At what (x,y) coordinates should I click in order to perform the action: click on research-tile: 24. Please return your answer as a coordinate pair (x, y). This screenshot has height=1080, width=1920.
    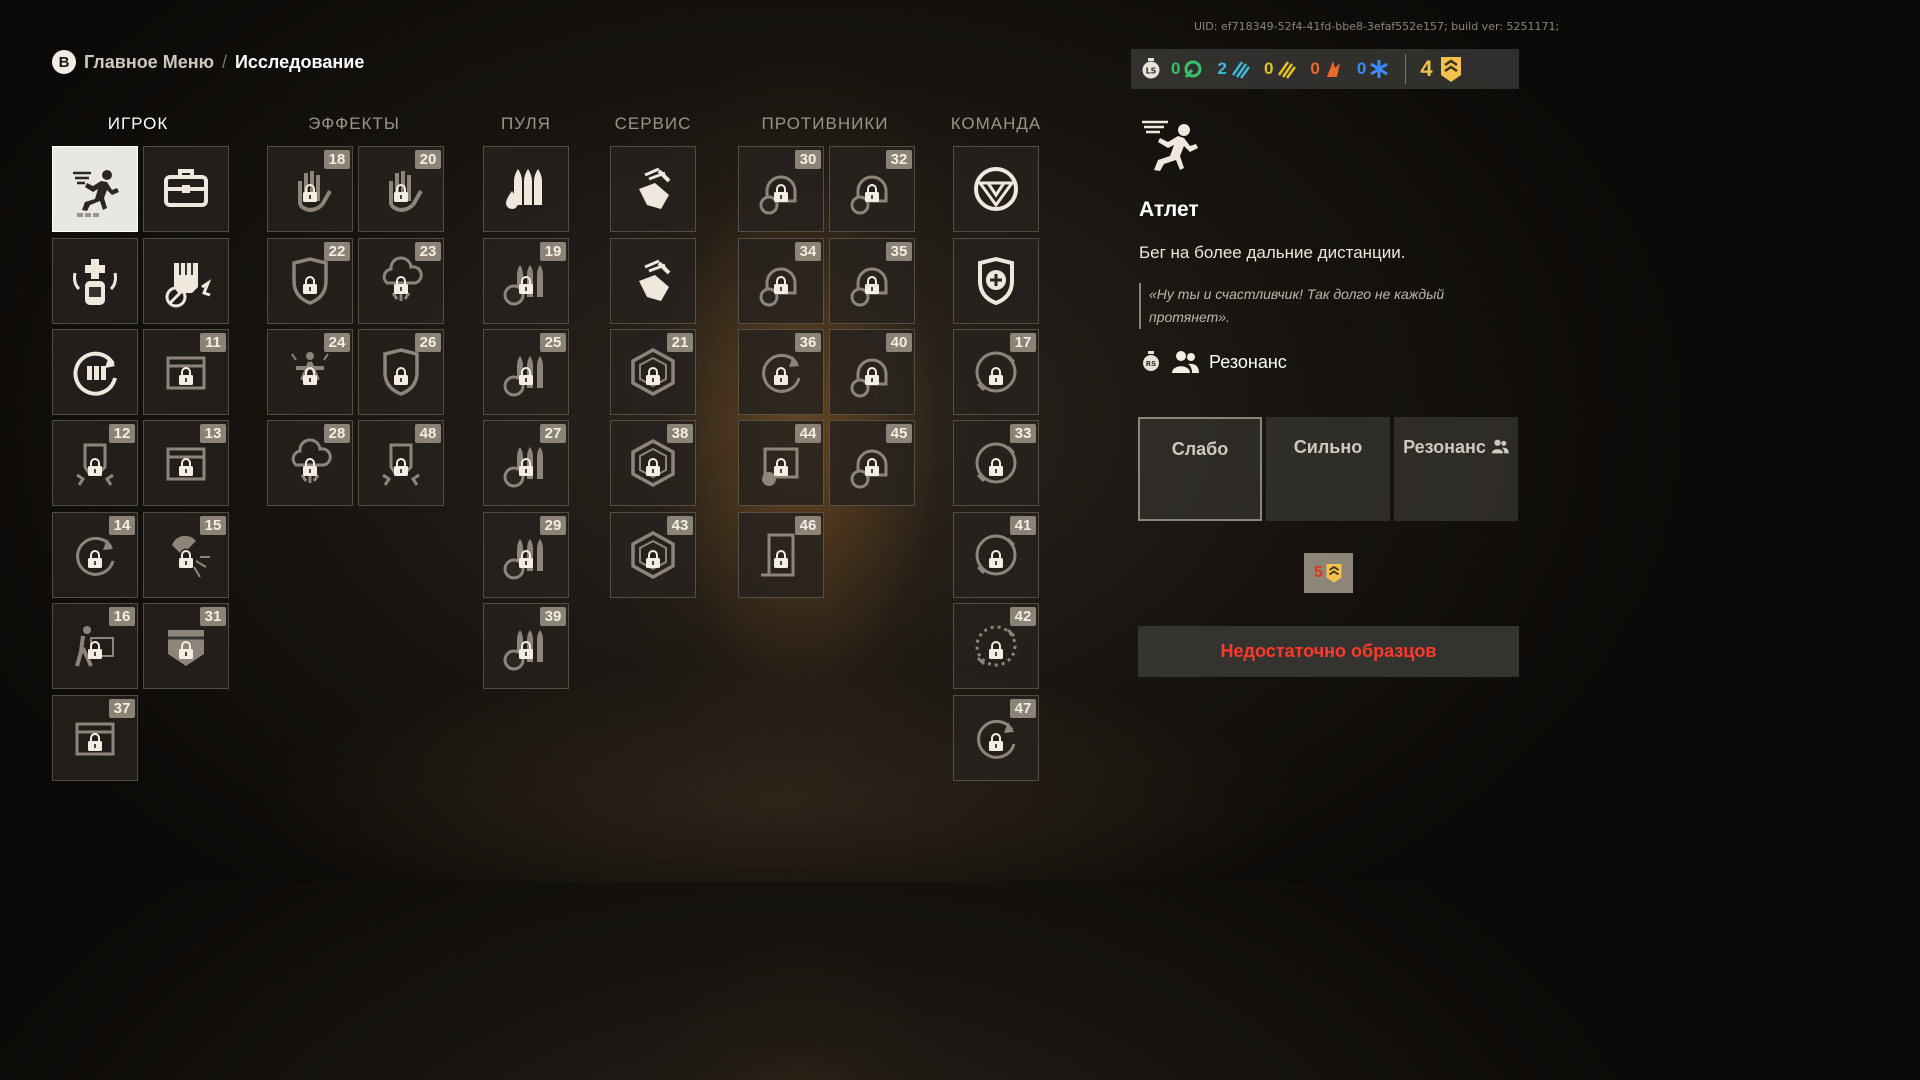
    Looking at the image, I should click on (310, 372).